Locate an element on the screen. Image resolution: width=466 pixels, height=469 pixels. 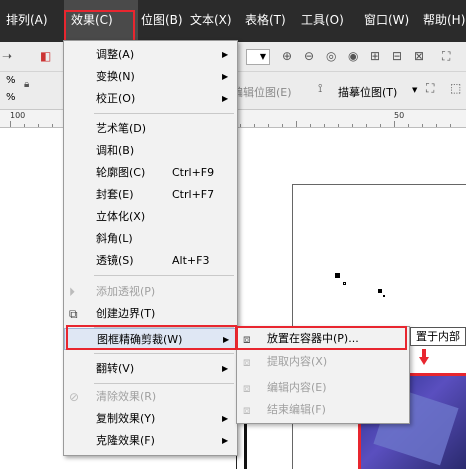
menu-item-label: 调和(B) is located at coordinates (115, 150).